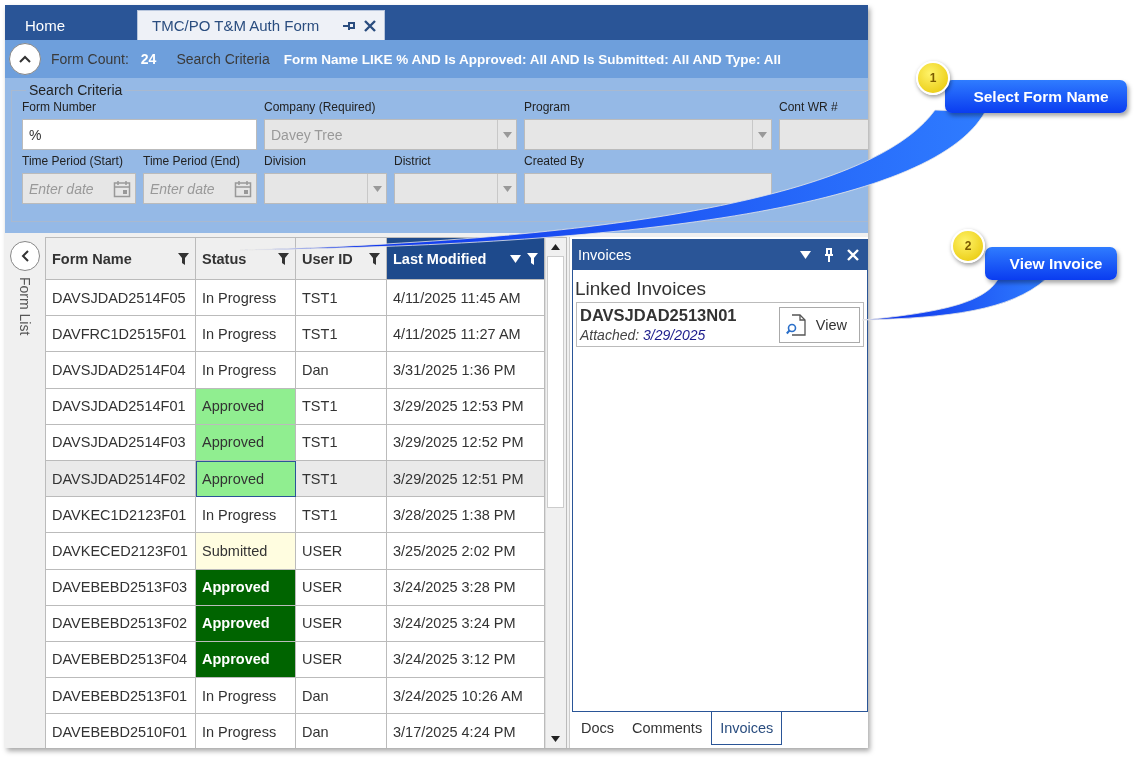 This screenshot has width=1138, height=757. Describe the element at coordinates (809, 107) in the screenshot. I see `field-label: Cont WR #` at that location.